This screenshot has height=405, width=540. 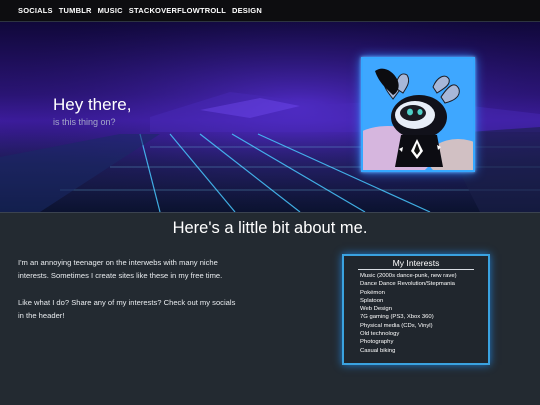 What do you see at coordinates (397, 317) in the screenshot?
I see `list-item: 7G gaming (PS3, Xbox 360)` at bounding box center [397, 317].